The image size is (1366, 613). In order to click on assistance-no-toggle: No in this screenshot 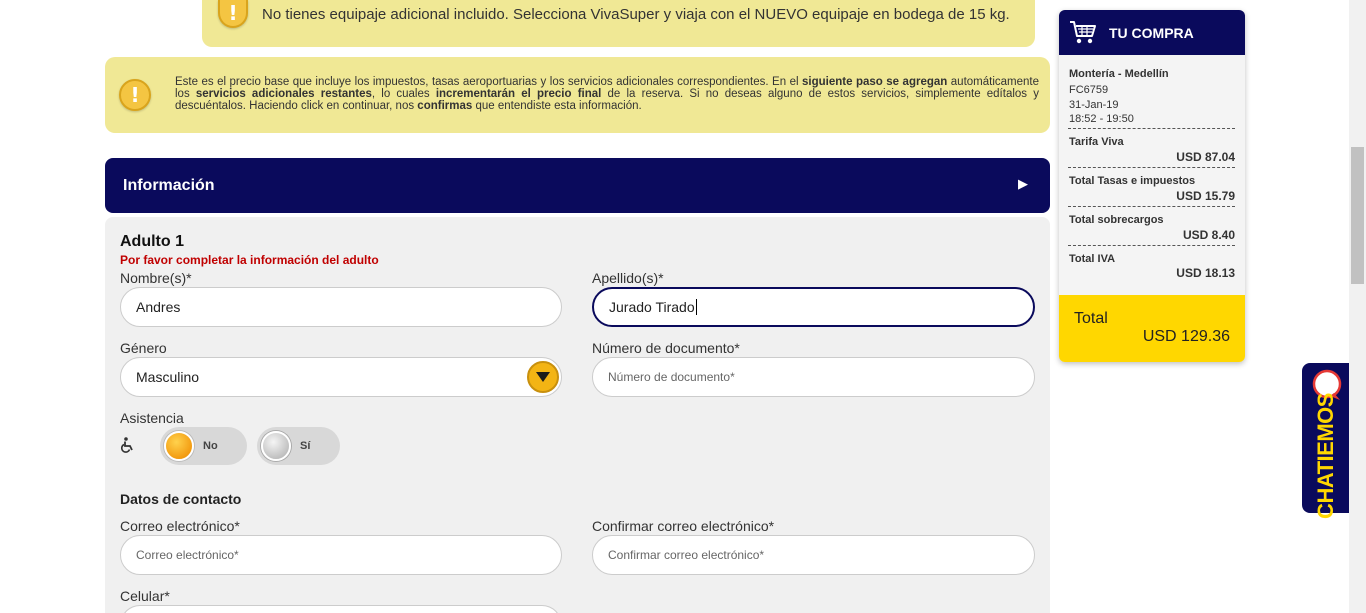, I will do `click(203, 446)`.